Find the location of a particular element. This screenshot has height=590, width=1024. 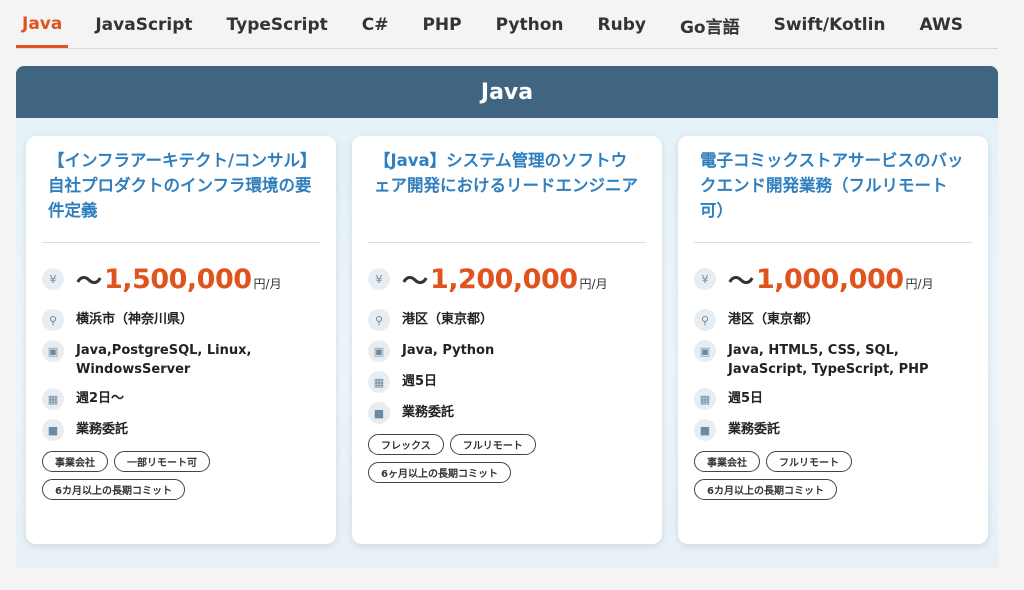

tab-ruby: Ruby is located at coordinates (622, 25).